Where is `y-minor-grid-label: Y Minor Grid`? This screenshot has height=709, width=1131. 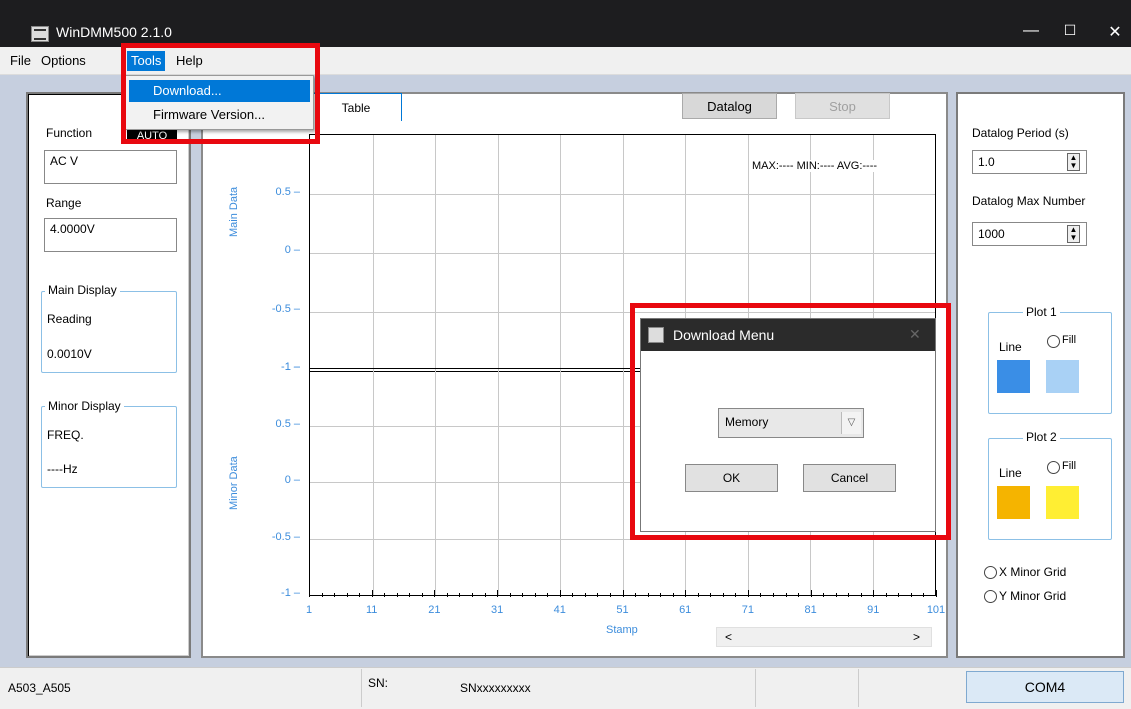 y-minor-grid-label: Y Minor Grid is located at coordinates (1033, 596).